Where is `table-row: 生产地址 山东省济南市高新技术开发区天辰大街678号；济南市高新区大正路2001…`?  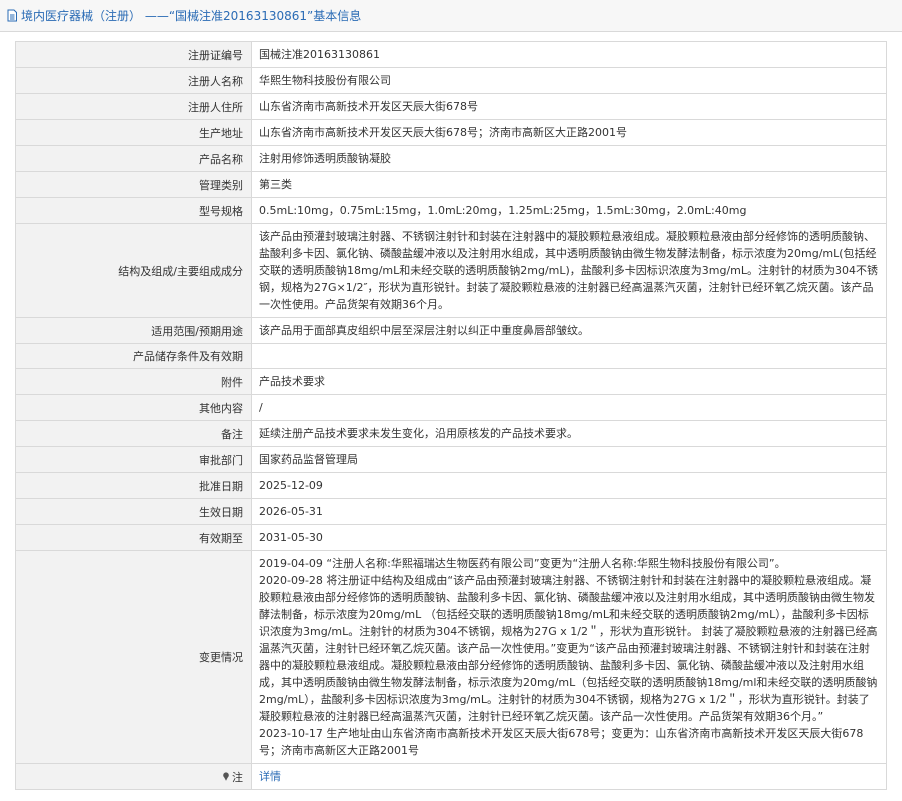
table-row: 生产地址 山东省济南市高新技术开发区天辰大街678号；济南市高新区大正路2001… is located at coordinates (451, 132).